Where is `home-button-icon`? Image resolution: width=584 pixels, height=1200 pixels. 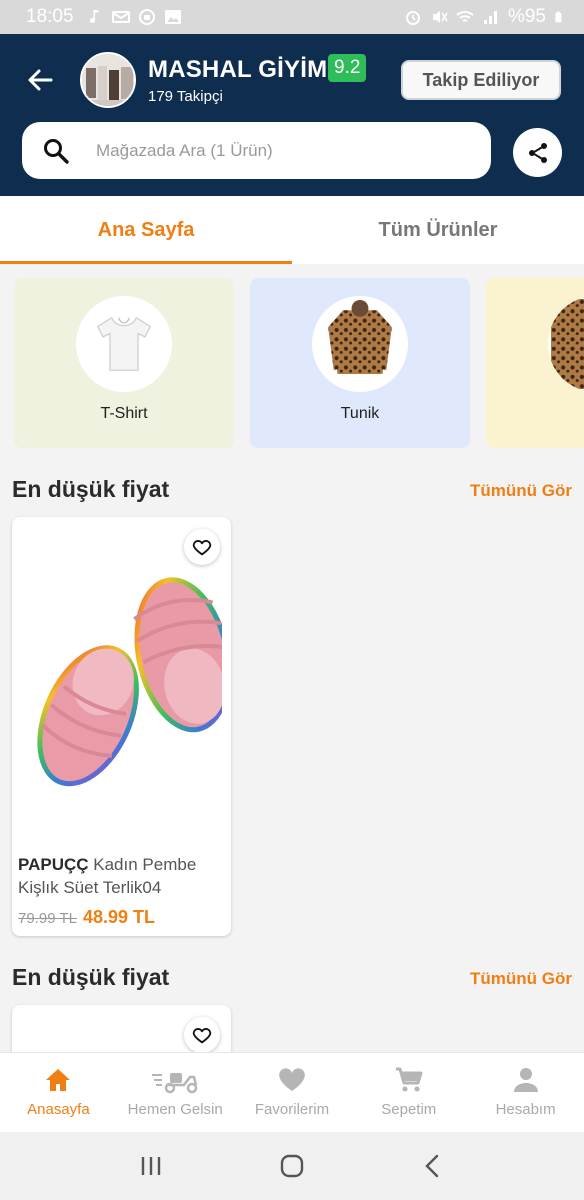
home-button-icon is located at coordinates (292, 1166).